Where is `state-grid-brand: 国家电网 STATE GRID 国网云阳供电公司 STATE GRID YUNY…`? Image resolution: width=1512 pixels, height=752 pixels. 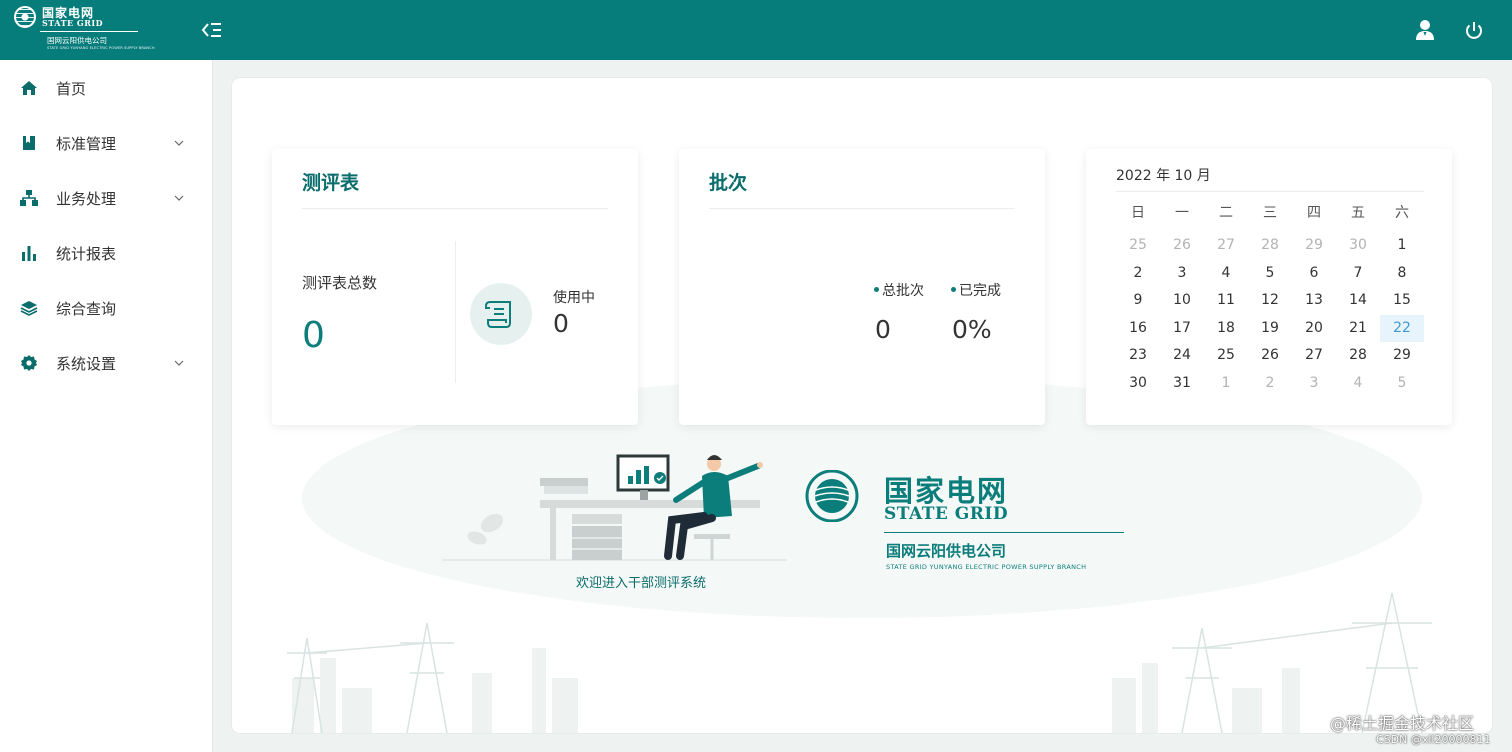
state-grid-brand: 国家电网 STATE GRID 国网云阳供电公司 STATE GRID YUNY… is located at coordinates (983, 520).